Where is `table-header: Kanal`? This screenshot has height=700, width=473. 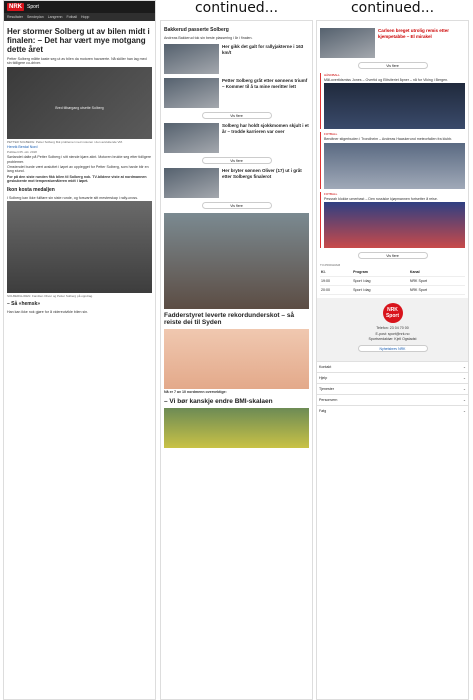 table-header: Kanal is located at coordinates (436, 273).